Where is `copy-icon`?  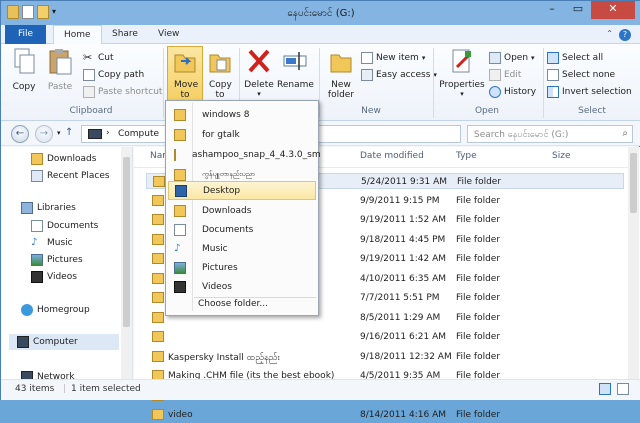
copy-icon is located at coordinates (24, 61).